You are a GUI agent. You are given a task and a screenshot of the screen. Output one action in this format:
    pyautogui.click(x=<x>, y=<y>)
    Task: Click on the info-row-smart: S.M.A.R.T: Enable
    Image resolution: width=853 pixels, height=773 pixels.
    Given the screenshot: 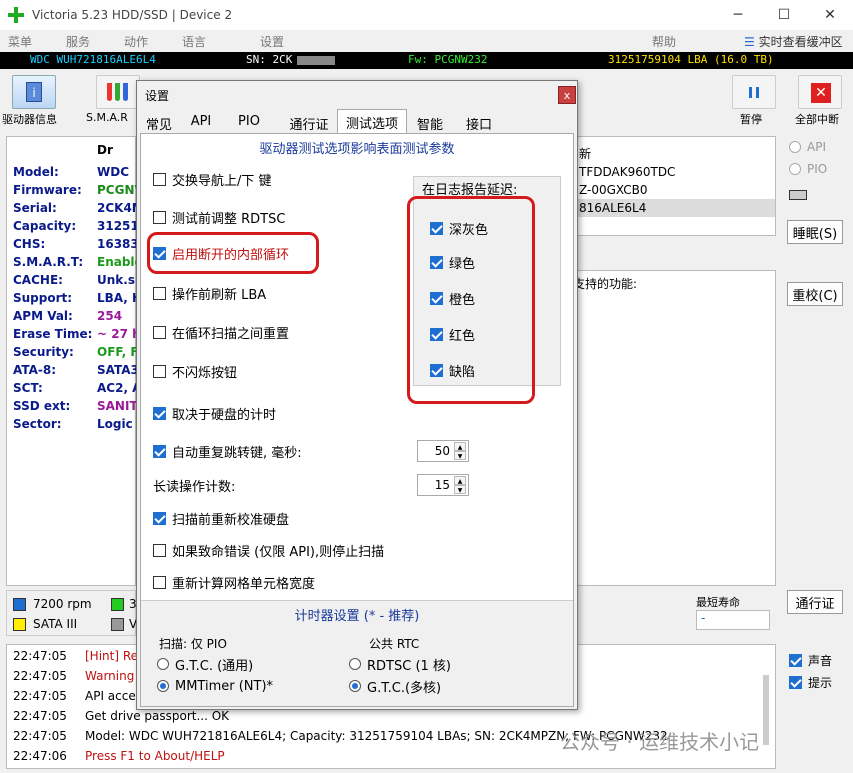 What is the action you would take?
    pyautogui.click(x=78, y=262)
    